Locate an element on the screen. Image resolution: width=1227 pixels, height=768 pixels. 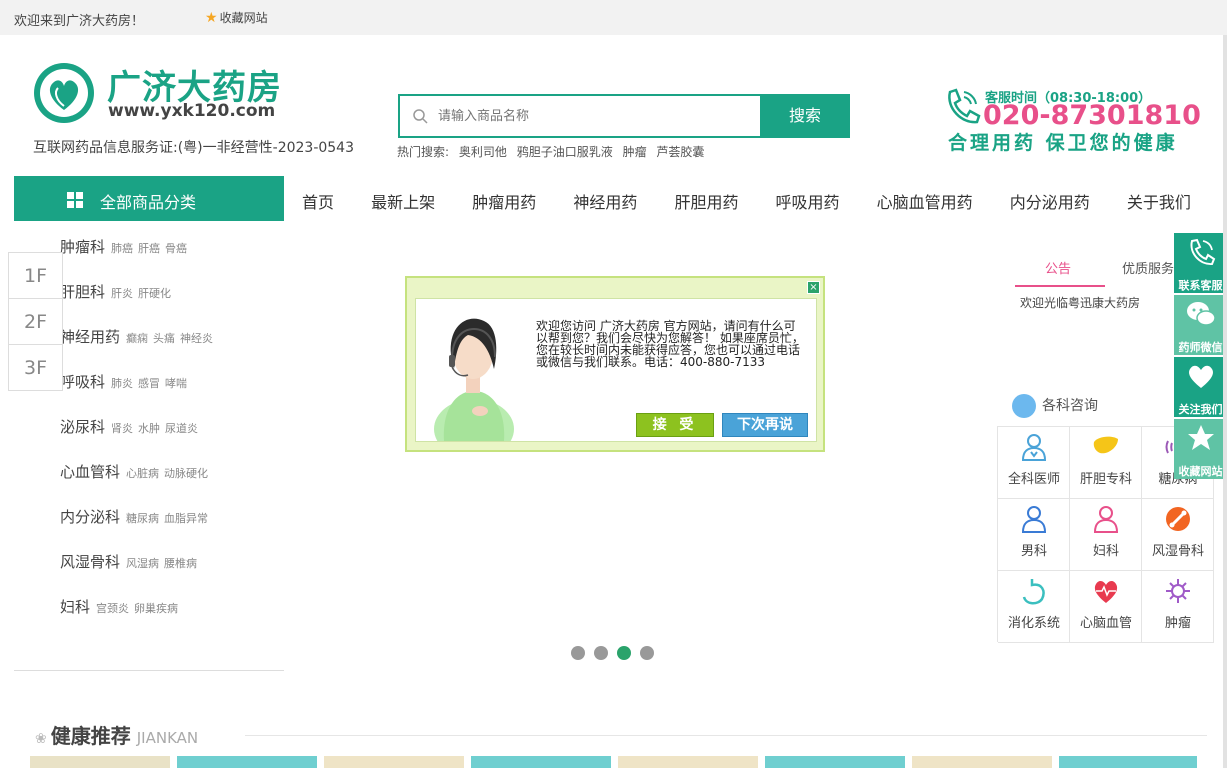
virus-icon is located at coordinates (1178, 591).